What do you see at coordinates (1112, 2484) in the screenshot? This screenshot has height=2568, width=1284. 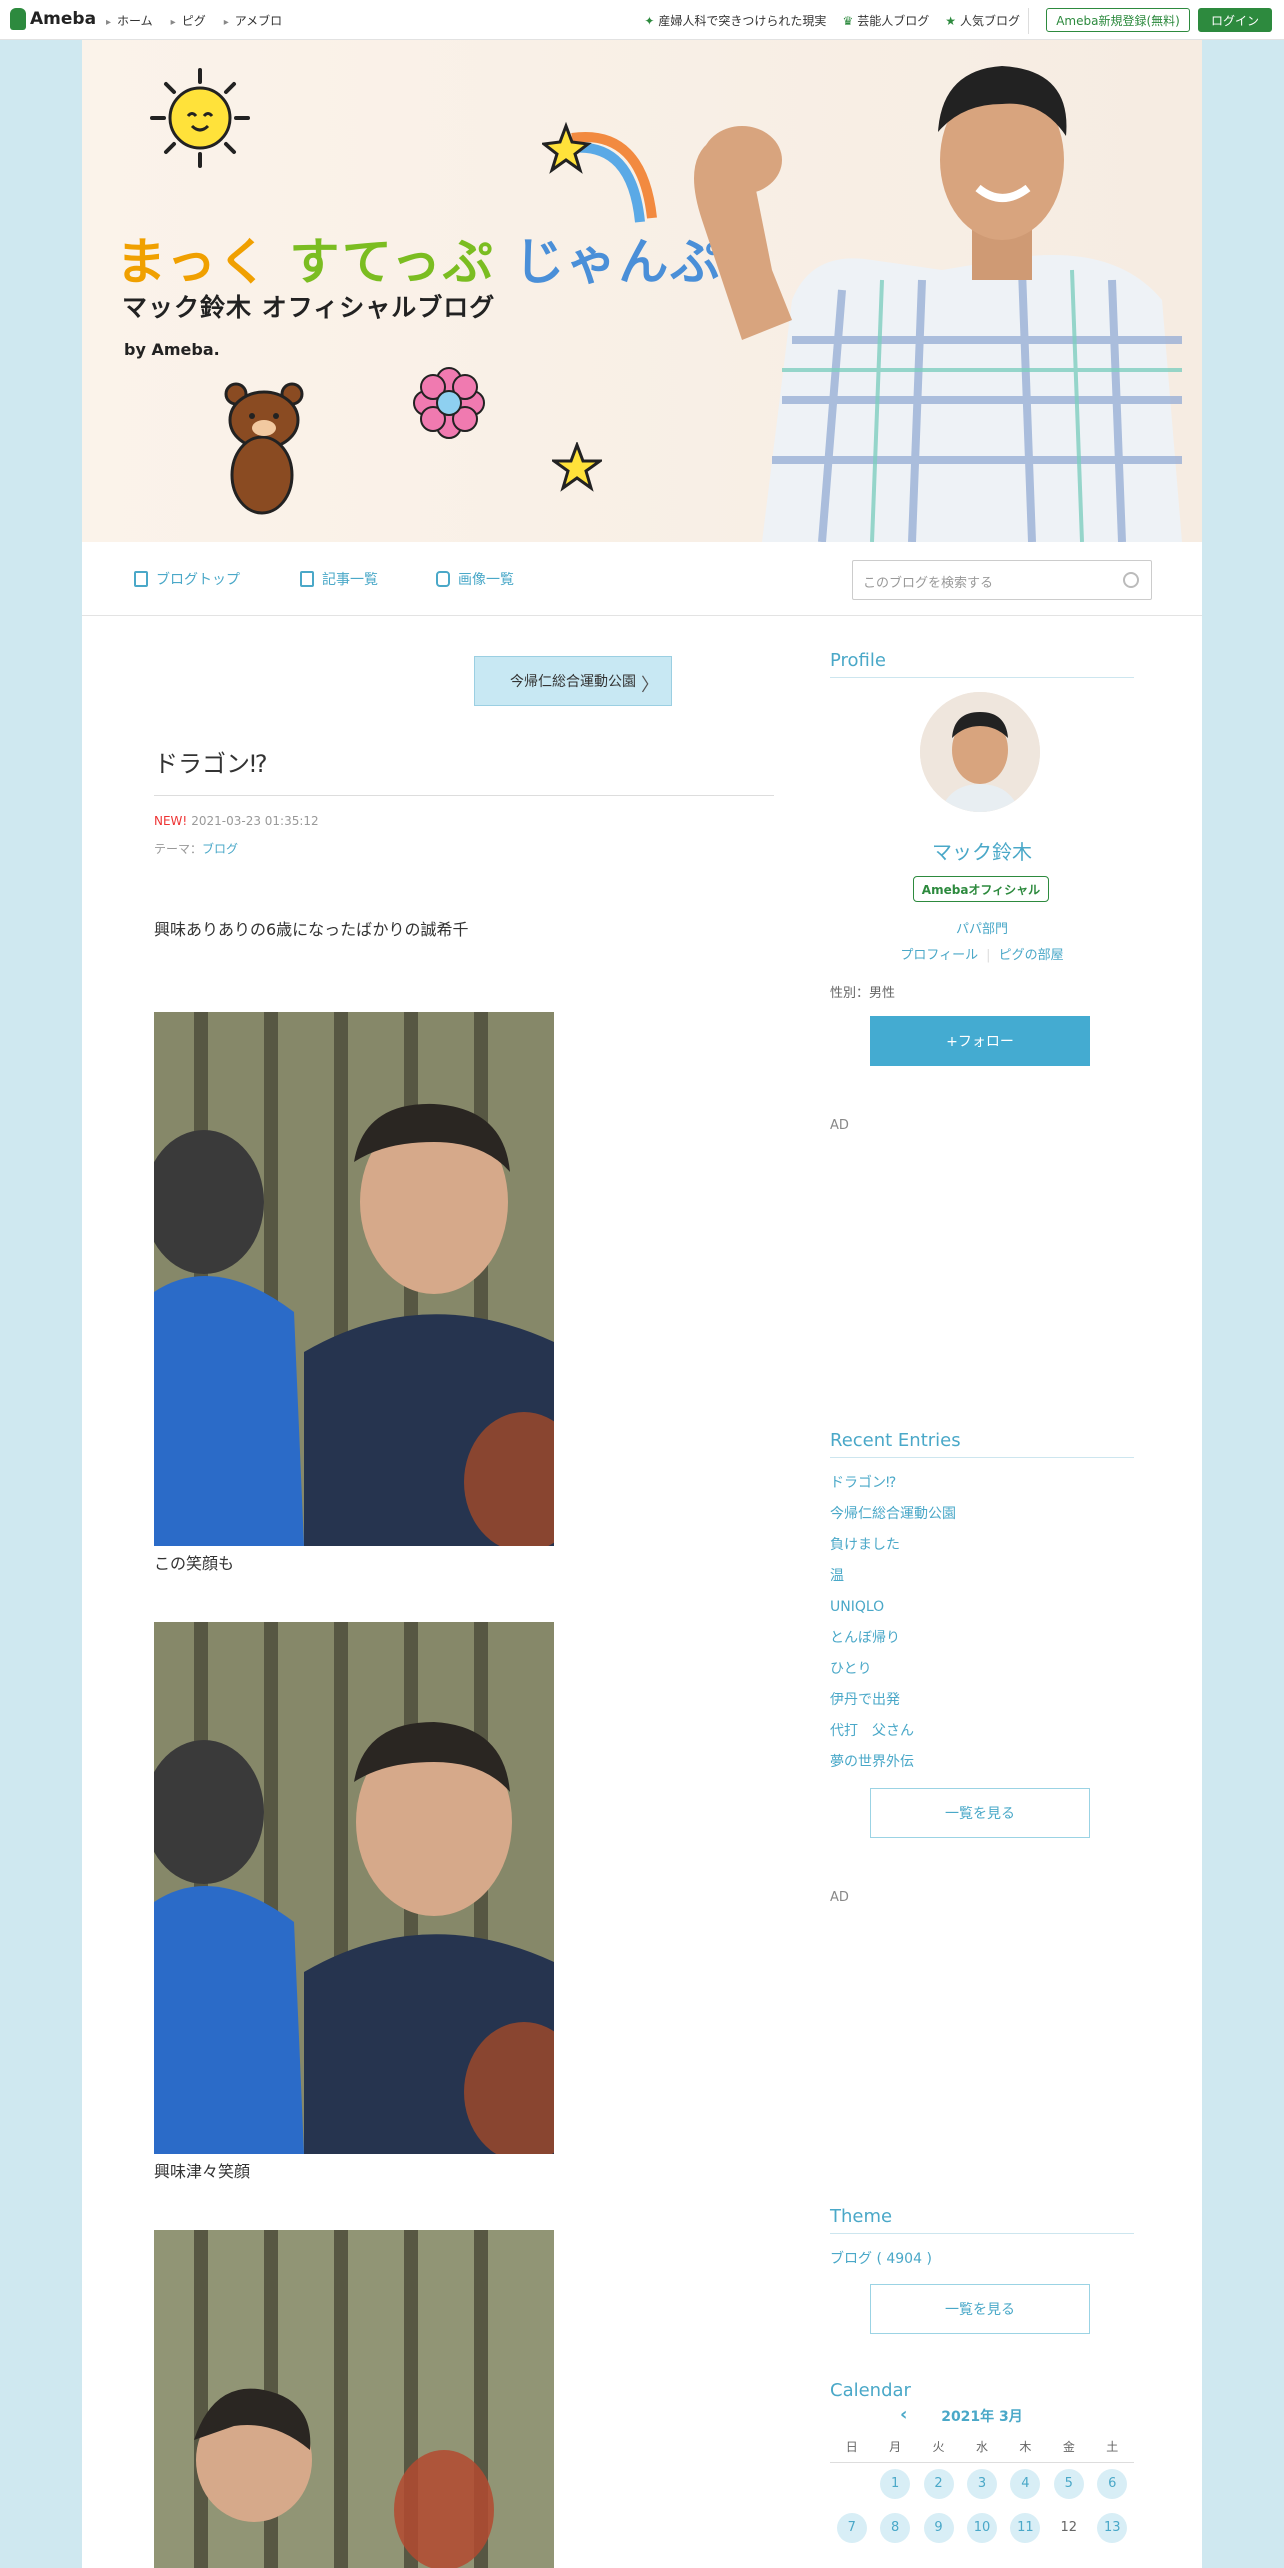 I see `calendar-day: 6` at bounding box center [1112, 2484].